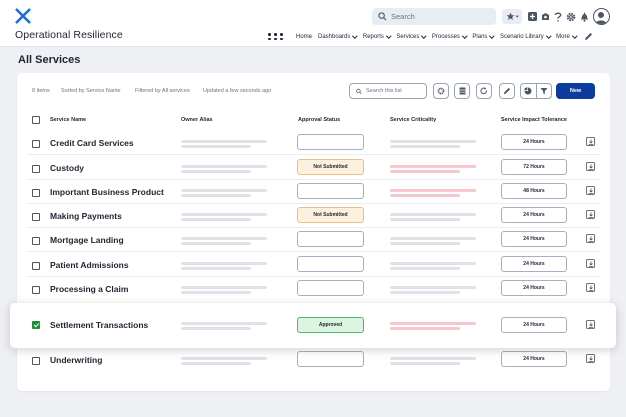  What do you see at coordinates (521, 36) in the screenshot?
I see `nav-label: Scenario Library` at bounding box center [521, 36].